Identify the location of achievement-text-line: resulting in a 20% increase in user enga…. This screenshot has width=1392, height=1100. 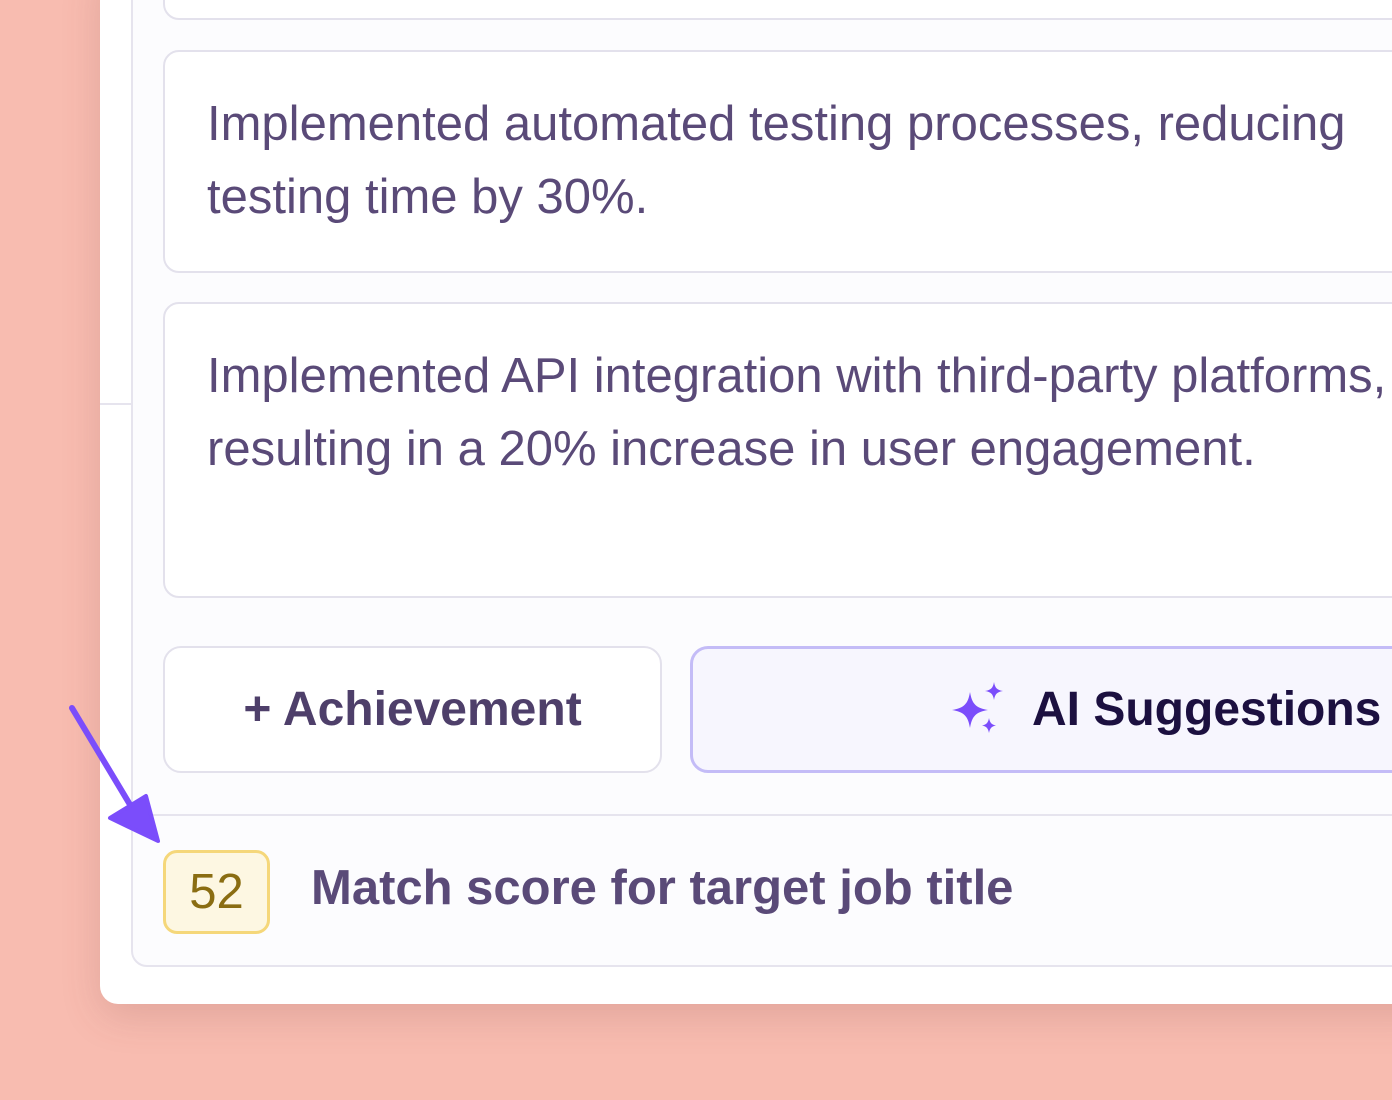
(731, 449).